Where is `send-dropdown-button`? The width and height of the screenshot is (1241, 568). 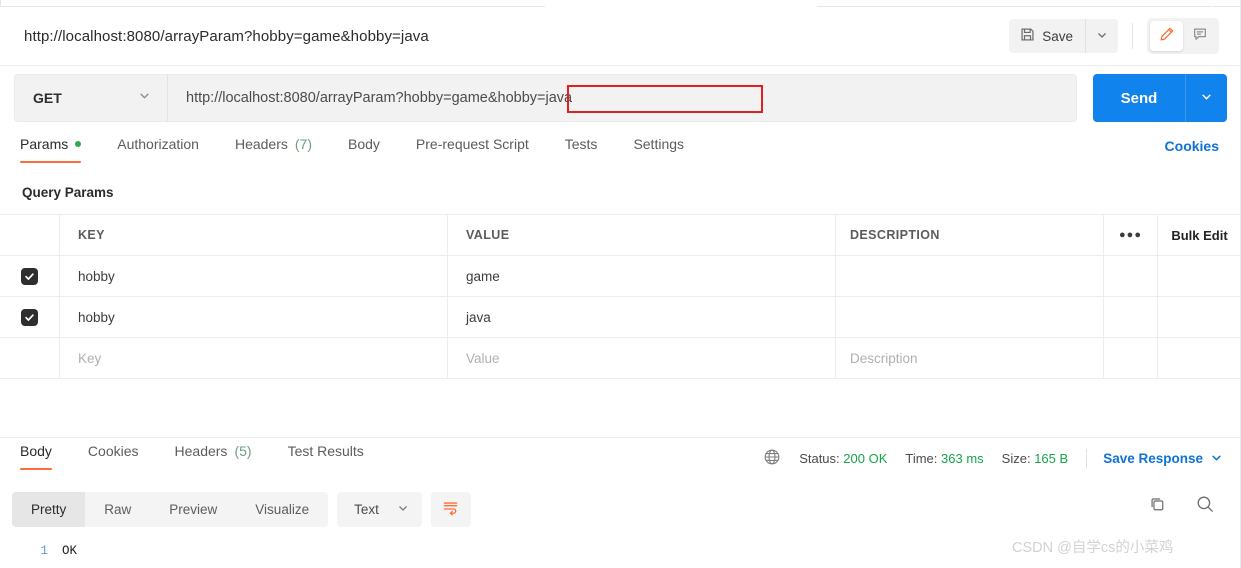
send-dropdown-button is located at coordinates (1206, 98).